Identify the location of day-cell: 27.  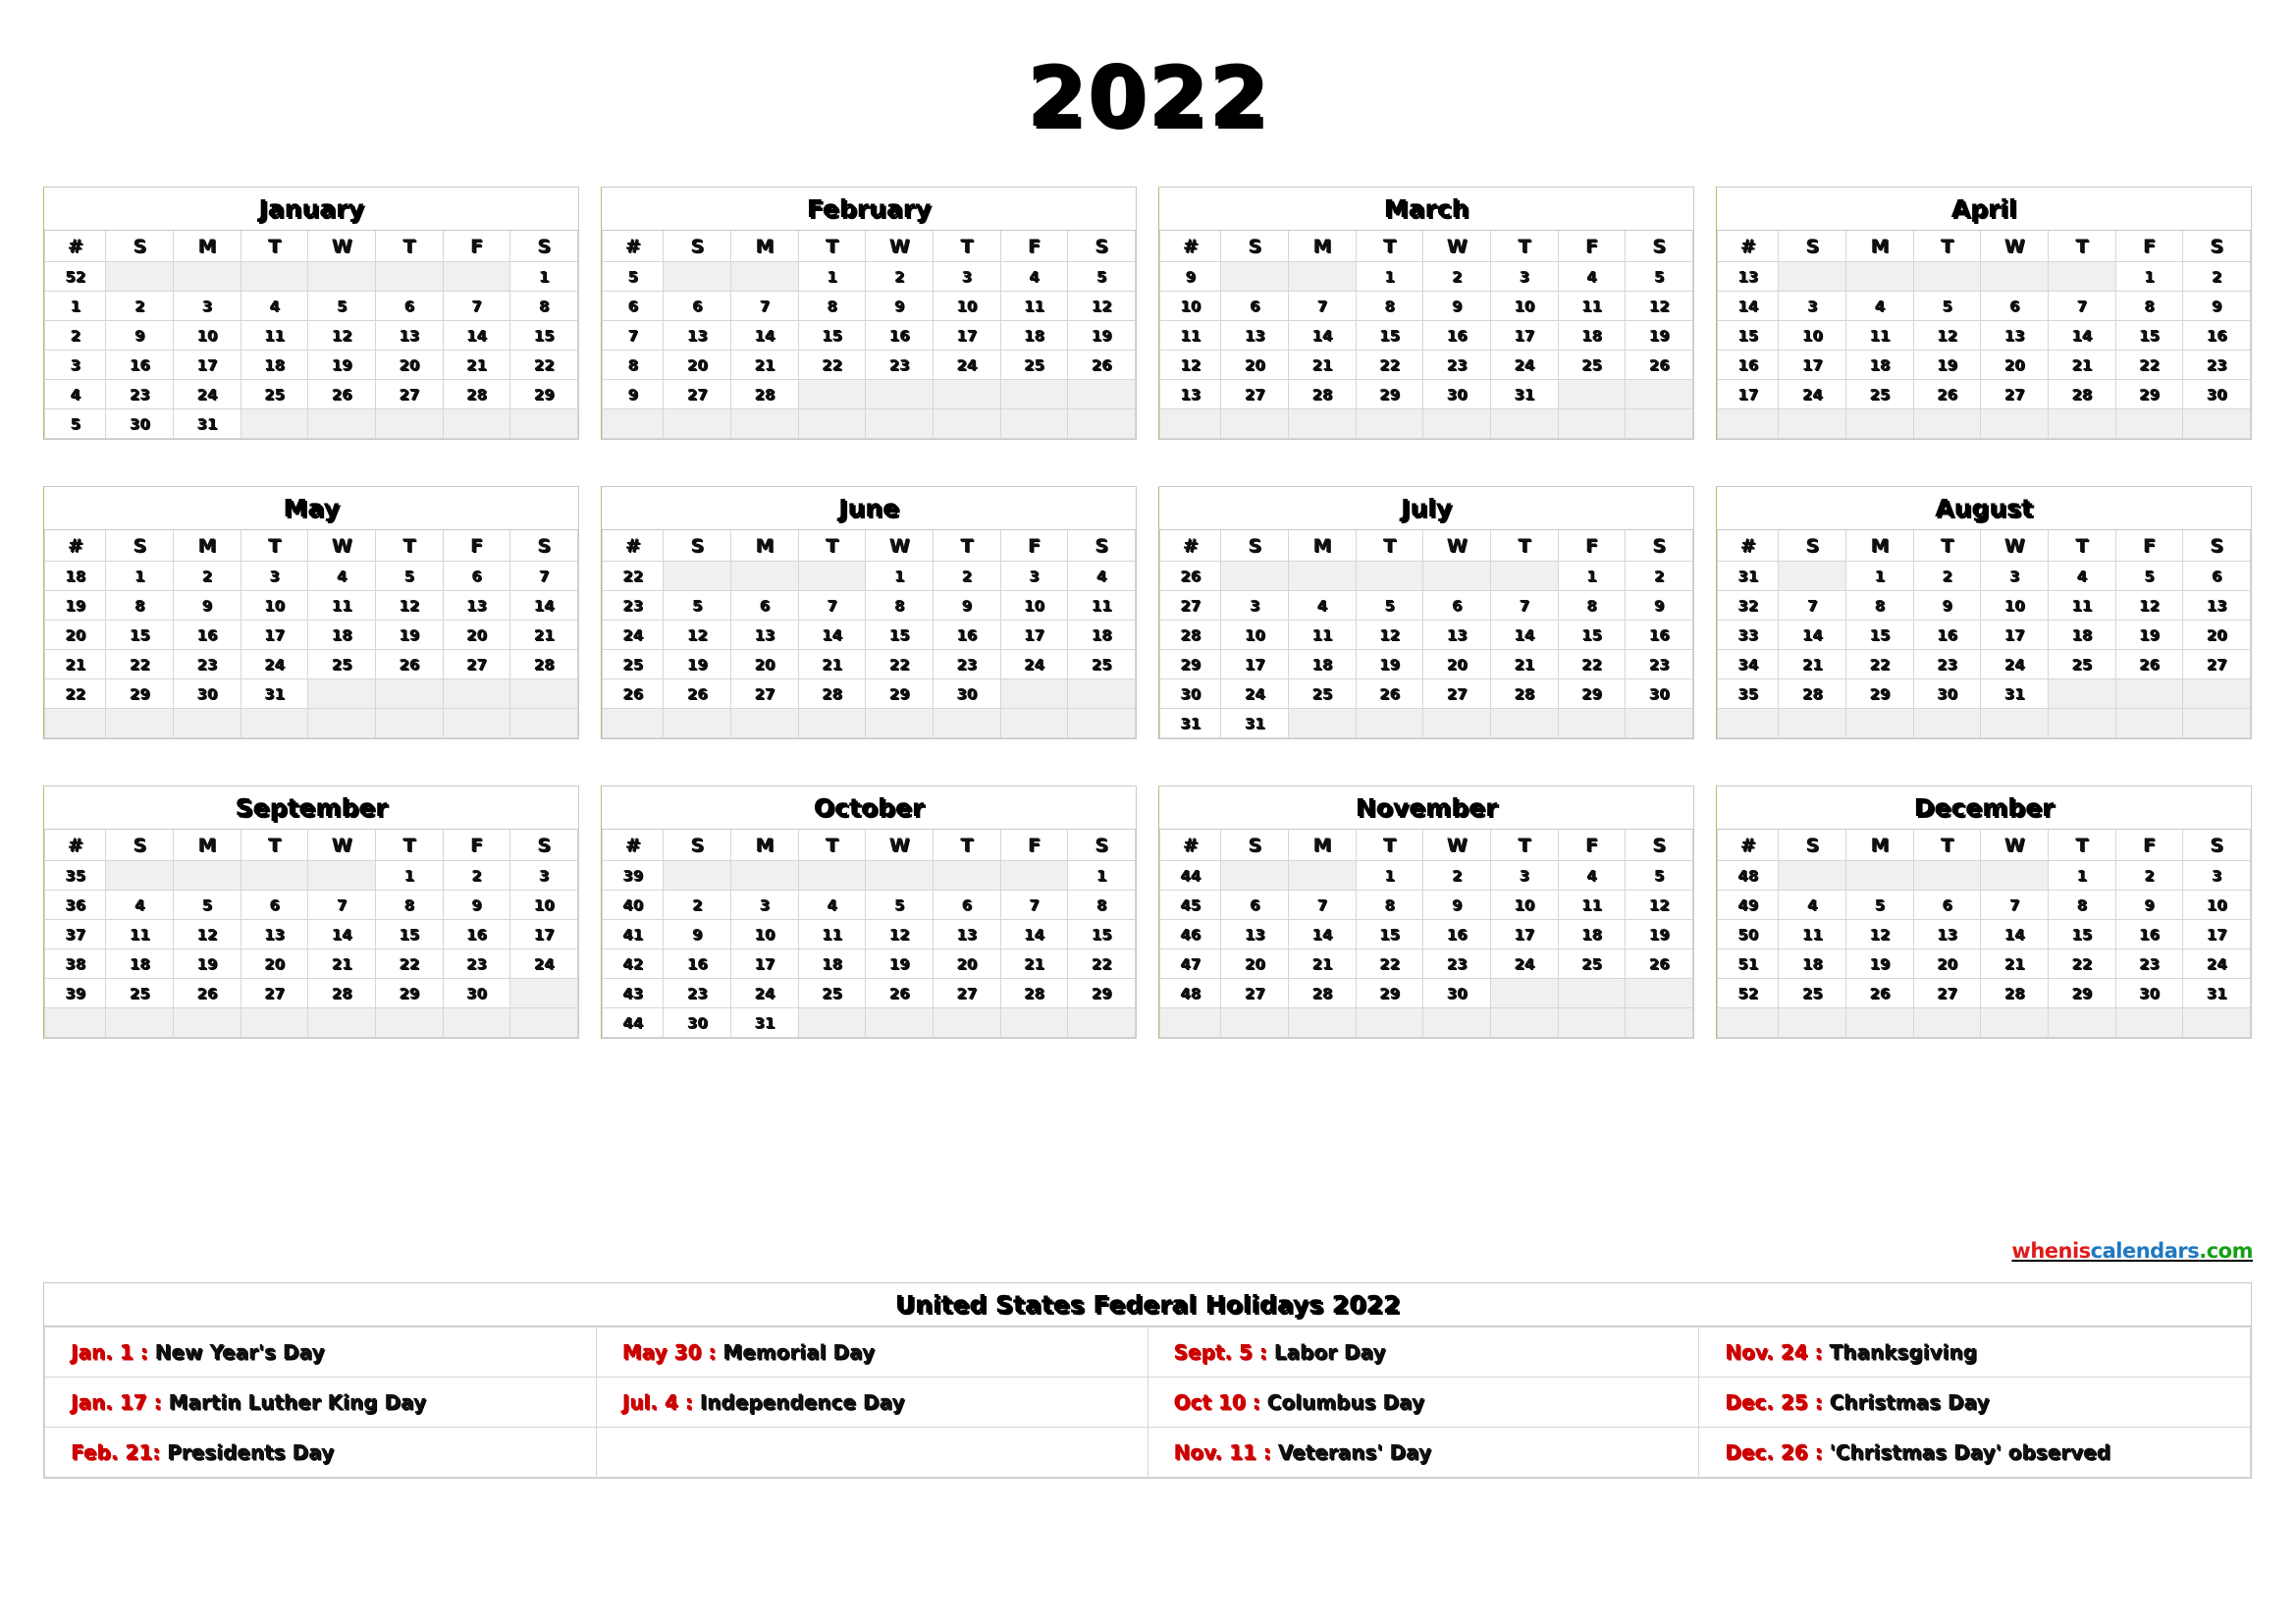
(1947, 993).